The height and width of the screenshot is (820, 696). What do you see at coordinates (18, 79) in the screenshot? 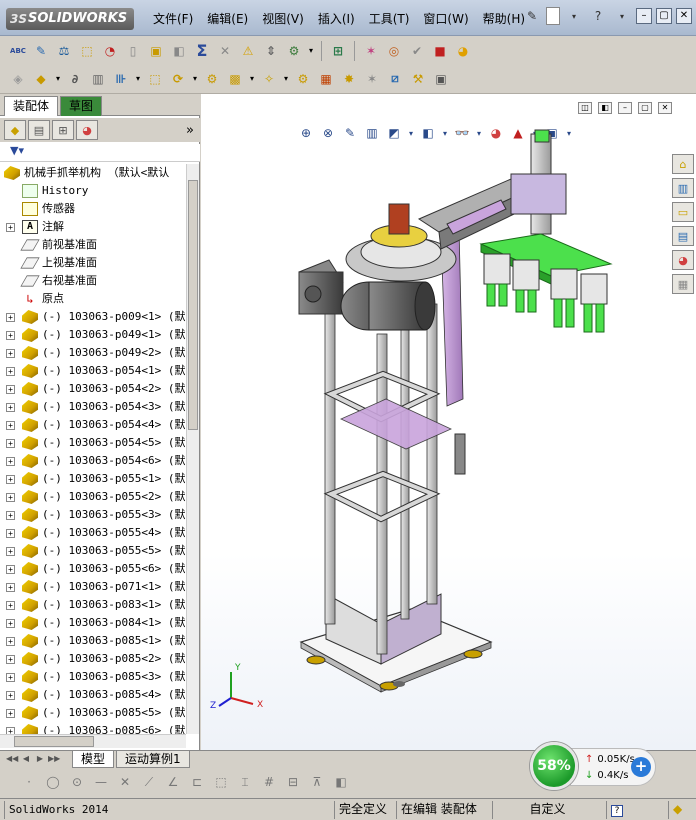
I see `insert-component-icon: ◈` at bounding box center [18, 79].